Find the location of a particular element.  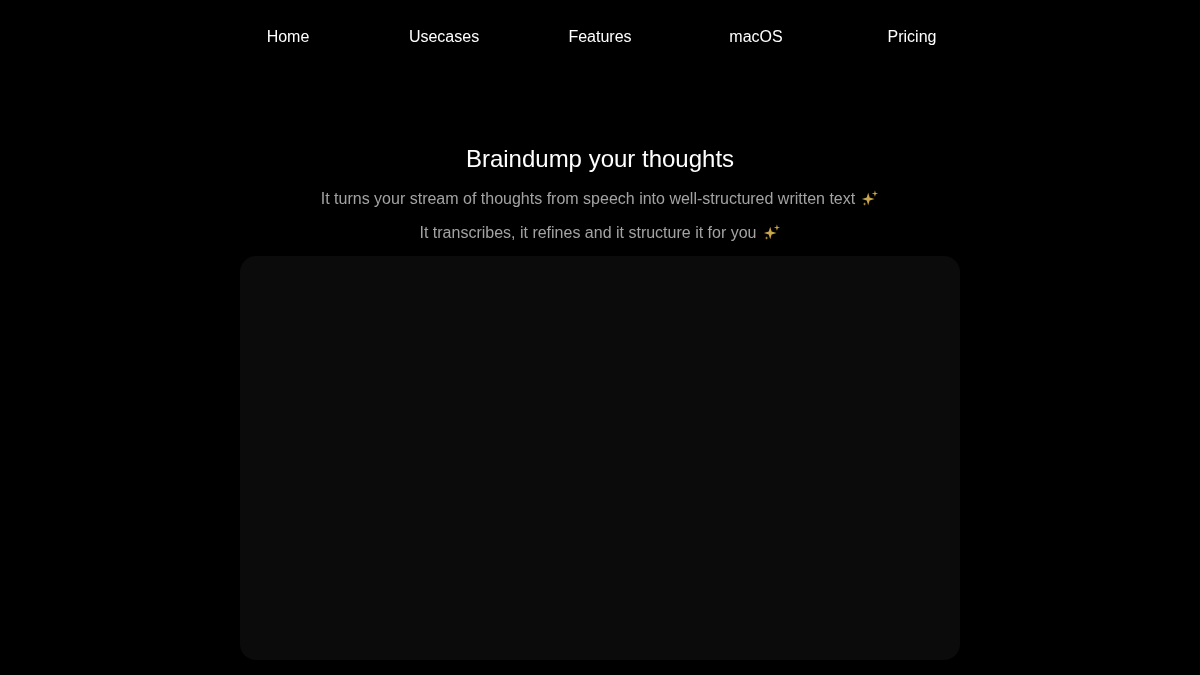

subtitle-text: It turns your stream of thoughts from speech into well-structured written text is located at coordinates (588, 199).